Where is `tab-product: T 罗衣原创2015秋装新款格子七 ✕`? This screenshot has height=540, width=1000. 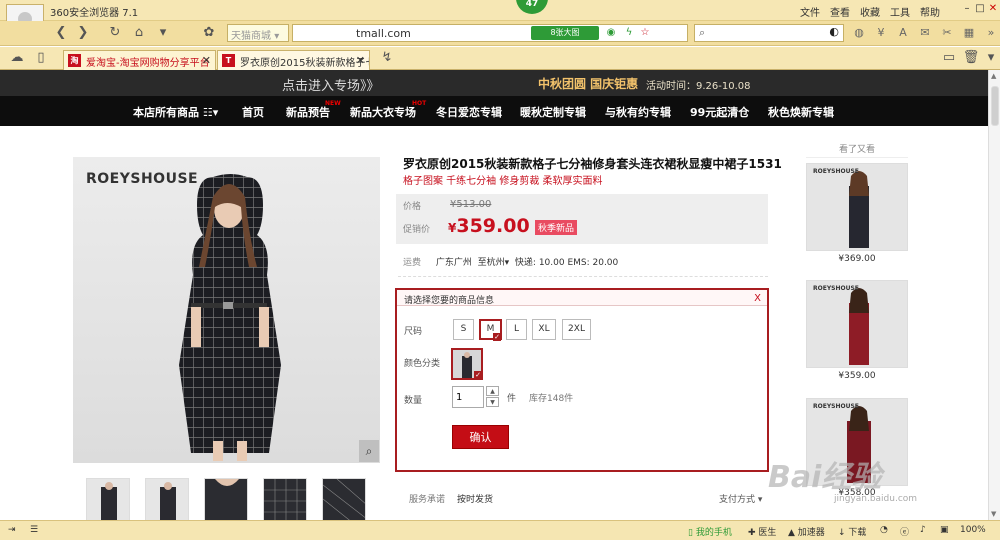 tab-product: T 罗衣原创2015秋装新款格子七 ✕ is located at coordinates (293, 60).